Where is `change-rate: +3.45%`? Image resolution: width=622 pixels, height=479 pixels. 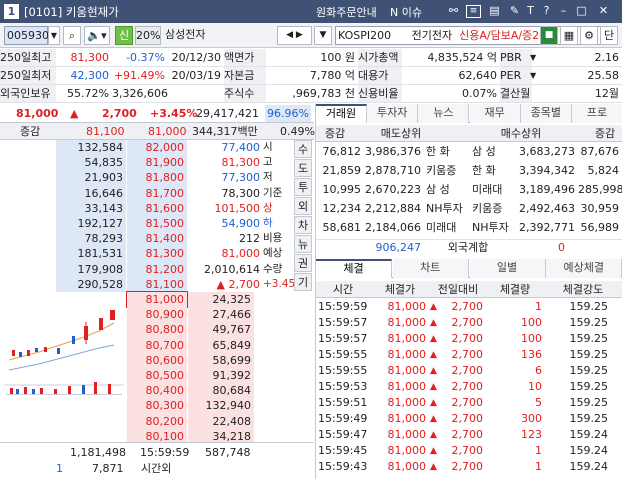
change-rate: +3.45% is located at coordinates (174, 113).